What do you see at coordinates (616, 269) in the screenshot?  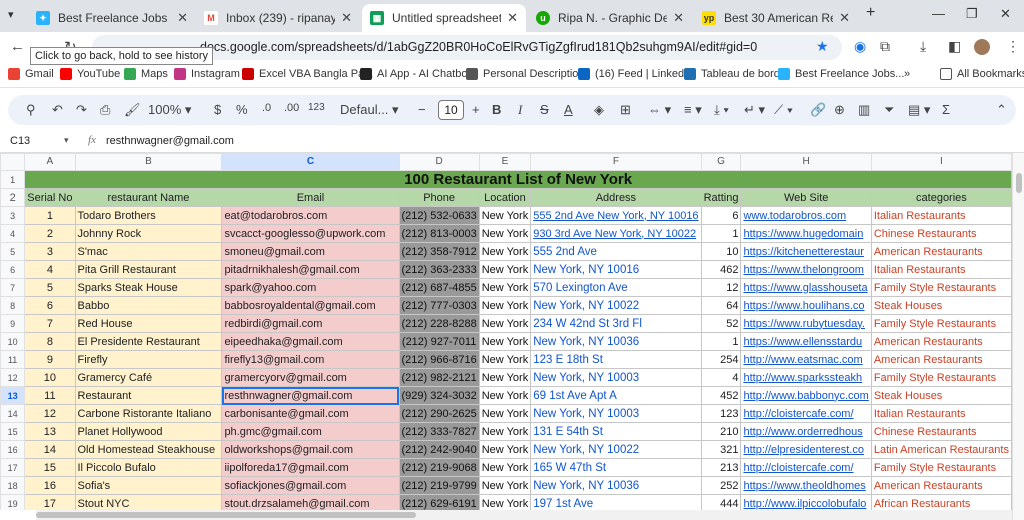 I see `address-cell: New York, NY 10016` at bounding box center [616, 269].